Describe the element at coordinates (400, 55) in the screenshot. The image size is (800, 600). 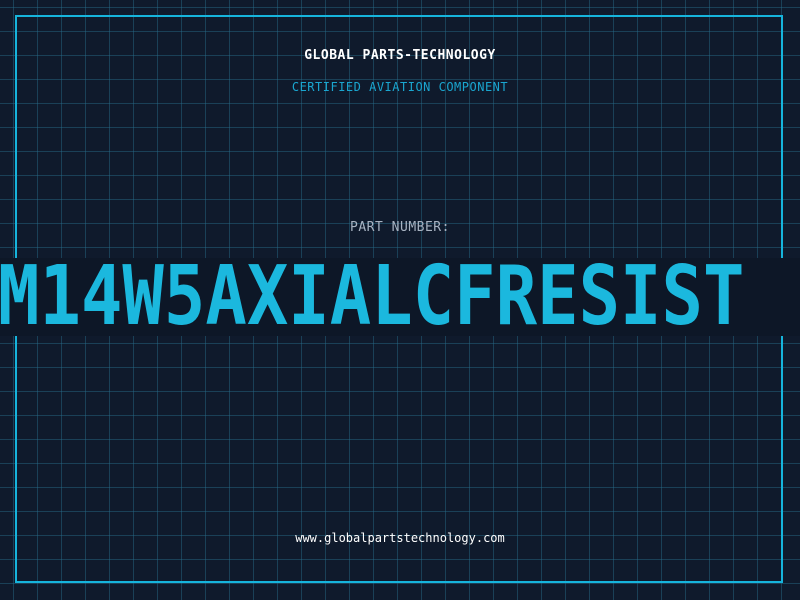
I see `company-name: GLOBAL PARTS-TECHNOLOGY` at that location.